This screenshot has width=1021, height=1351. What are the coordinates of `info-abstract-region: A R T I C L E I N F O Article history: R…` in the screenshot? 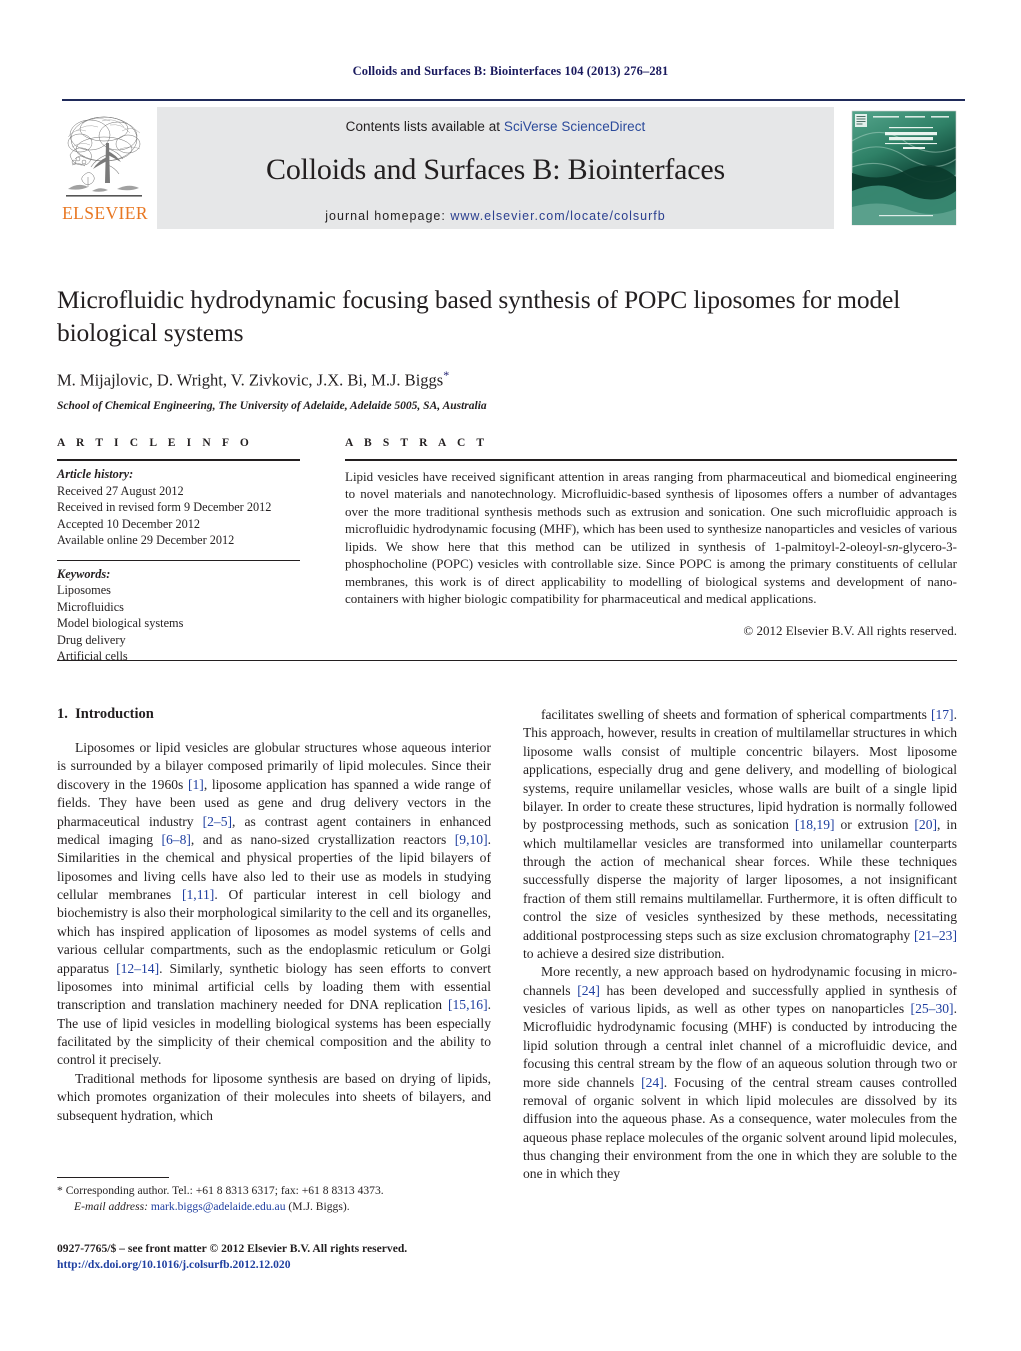 It's located at (507, 551).